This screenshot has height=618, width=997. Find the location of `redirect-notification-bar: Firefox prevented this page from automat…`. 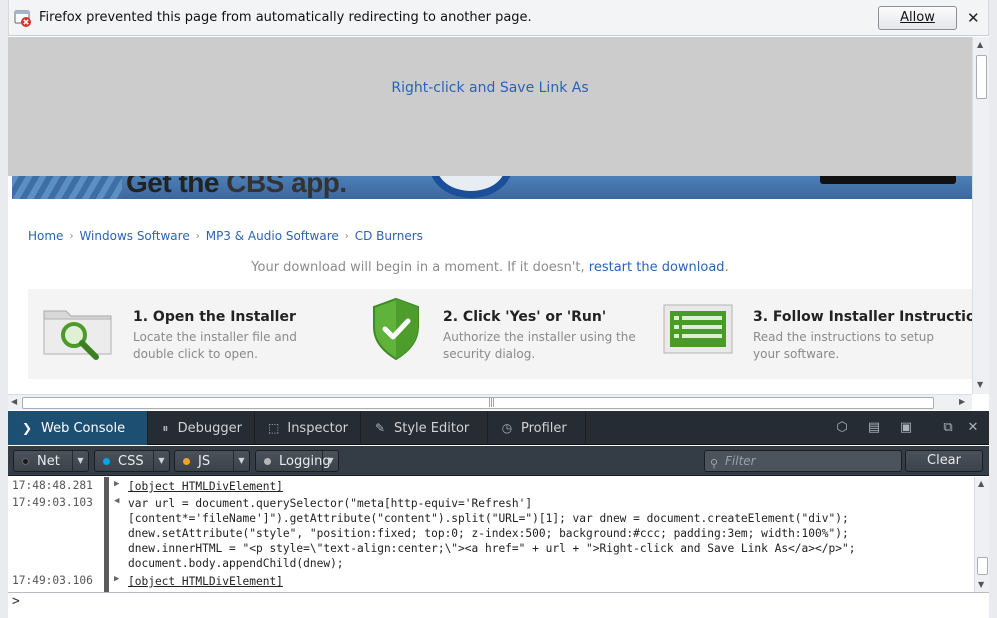

redirect-notification-bar: Firefox prevented this page from automat… is located at coordinates (498, 18).